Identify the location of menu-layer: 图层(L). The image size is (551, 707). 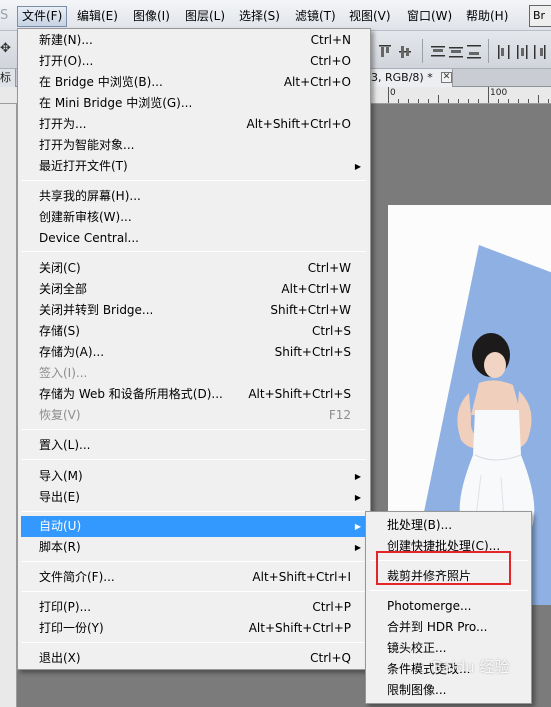
(205, 16).